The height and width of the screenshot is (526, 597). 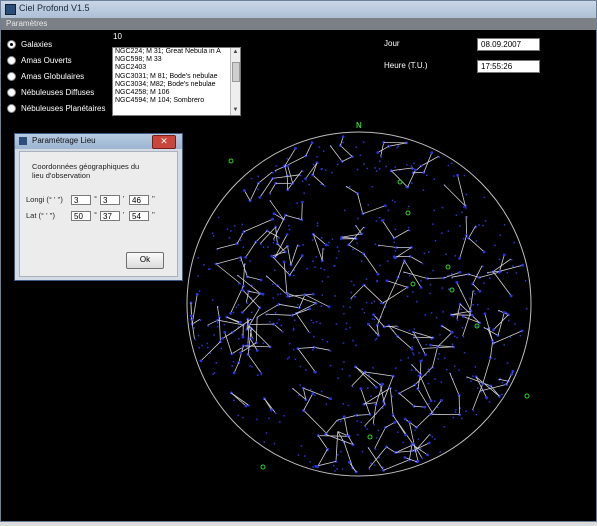 What do you see at coordinates (110, 216) in the screenshot?
I see `latitude-minutes-field: 37` at bounding box center [110, 216].